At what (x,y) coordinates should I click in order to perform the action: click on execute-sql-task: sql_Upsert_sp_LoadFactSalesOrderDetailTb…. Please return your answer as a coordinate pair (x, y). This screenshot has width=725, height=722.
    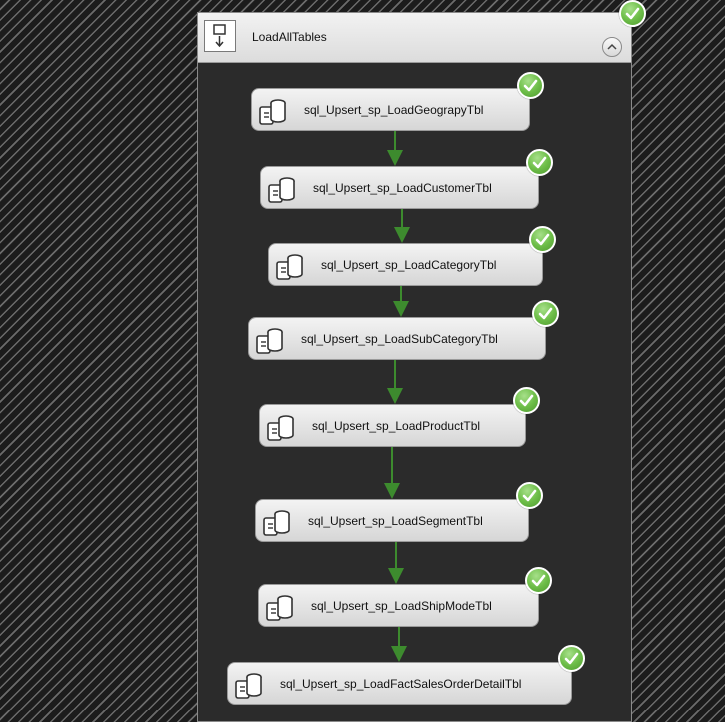
    Looking at the image, I should click on (399, 683).